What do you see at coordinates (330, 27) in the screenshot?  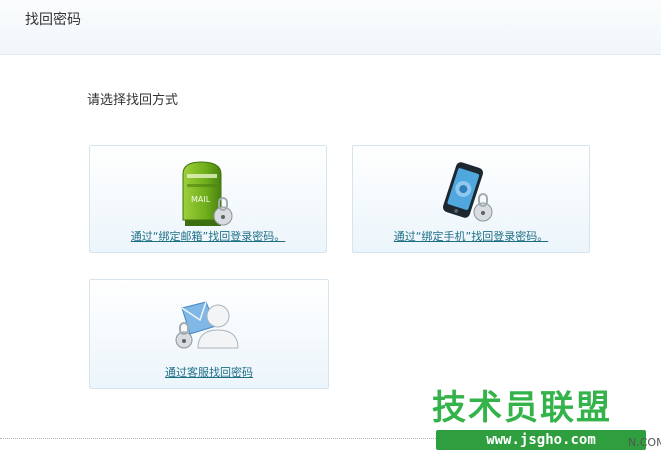 I see `page-header: 找回密码` at bounding box center [330, 27].